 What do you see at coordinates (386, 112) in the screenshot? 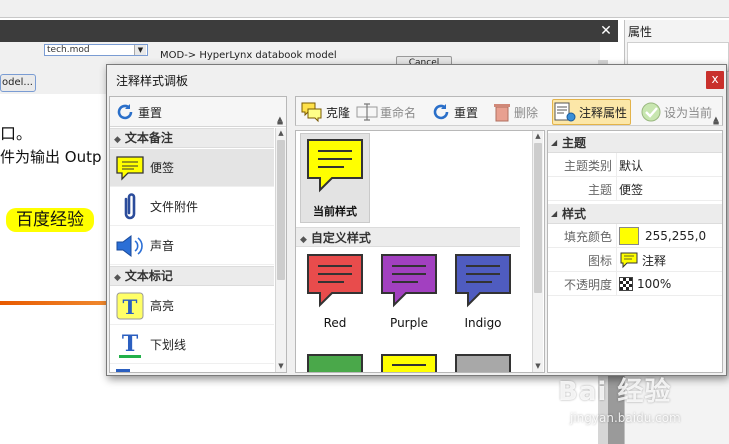
I see `rename-button: 重命名` at bounding box center [386, 112].